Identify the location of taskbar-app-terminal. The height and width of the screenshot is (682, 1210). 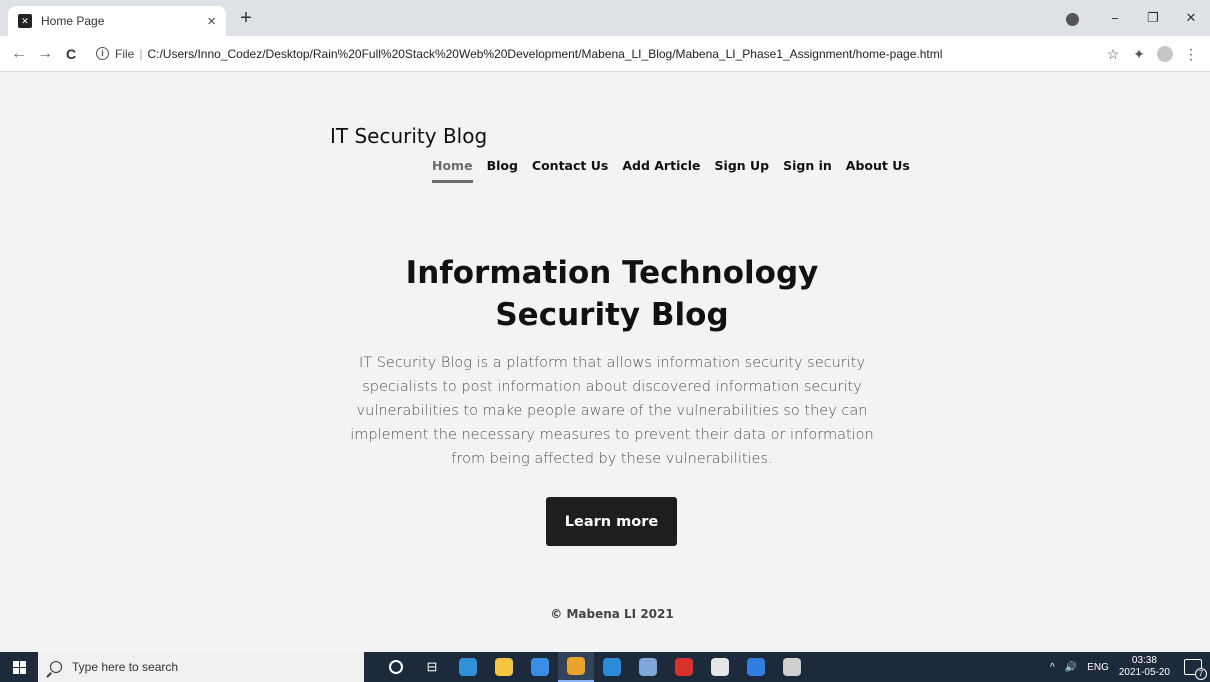
(792, 667).